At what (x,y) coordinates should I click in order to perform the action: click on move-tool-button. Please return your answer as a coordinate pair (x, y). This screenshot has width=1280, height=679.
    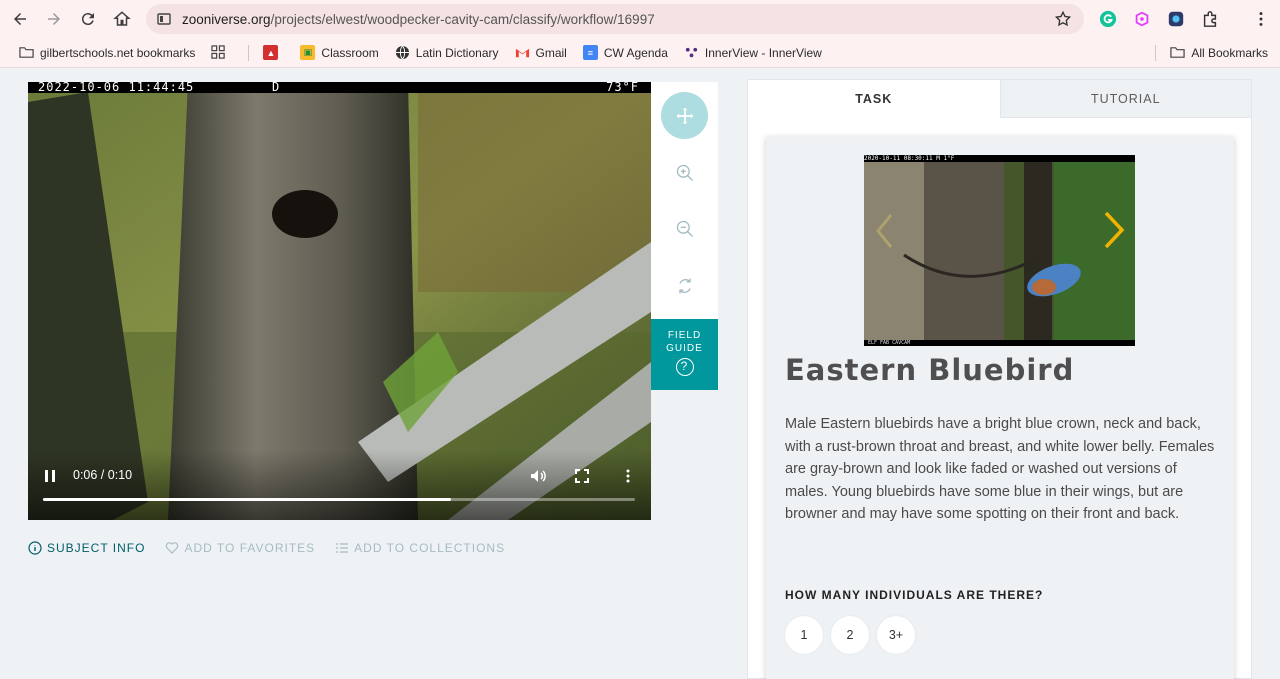
    Looking at the image, I should click on (684, 115).